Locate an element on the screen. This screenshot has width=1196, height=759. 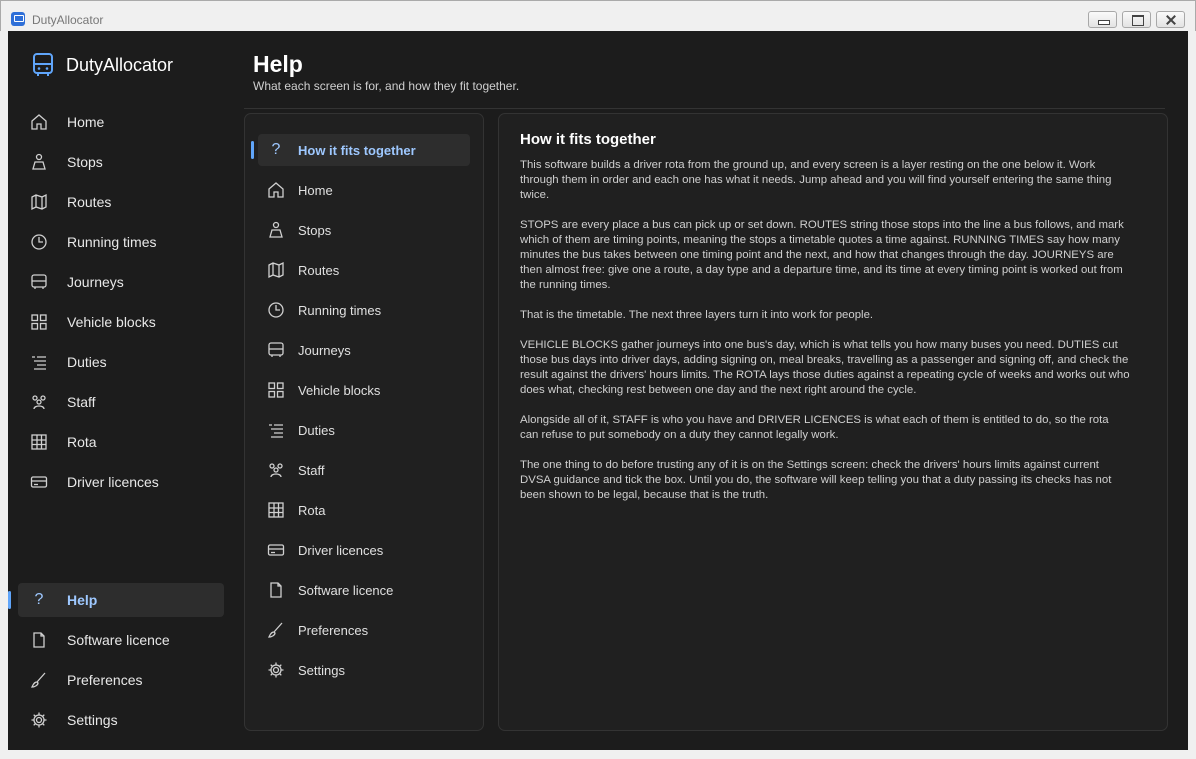
help-topic-staff: Staff is located at coordinates (364, 470).